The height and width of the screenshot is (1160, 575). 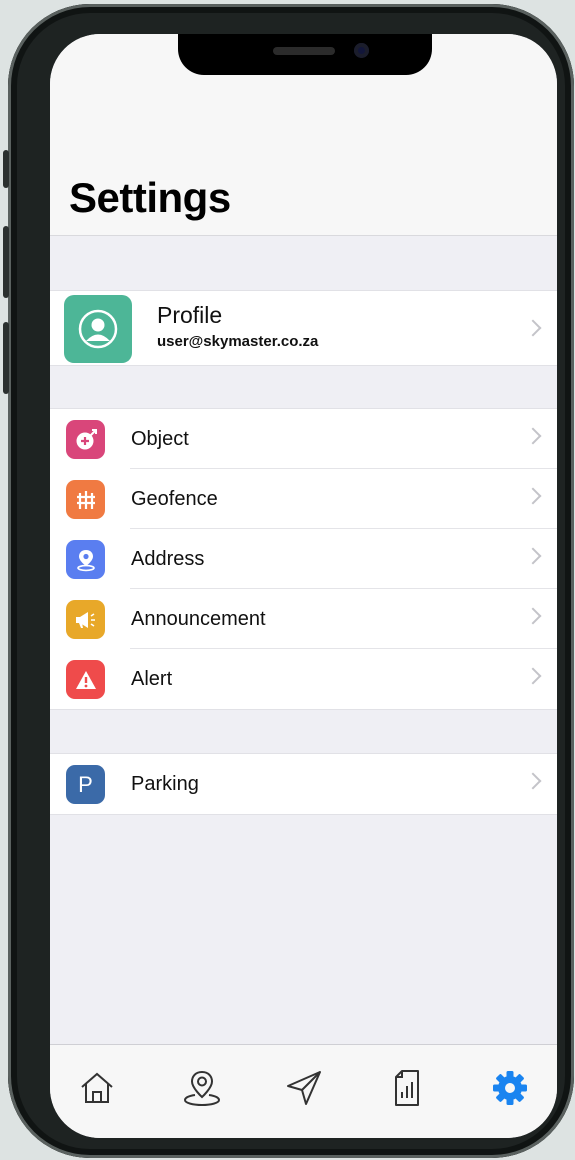 What do you see at coordinates (98, 329) in the screenshot?
I see `user-avatar-icon` at bounding box center [98, 329].